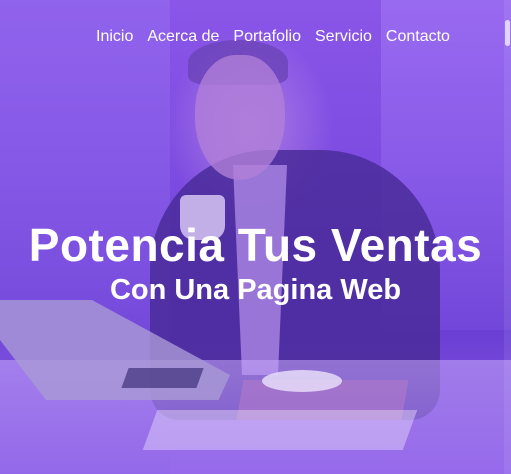 Image resolution: width=511 pixels, height=474 pixels. I want to click on photo-plate, so click(302, 381).